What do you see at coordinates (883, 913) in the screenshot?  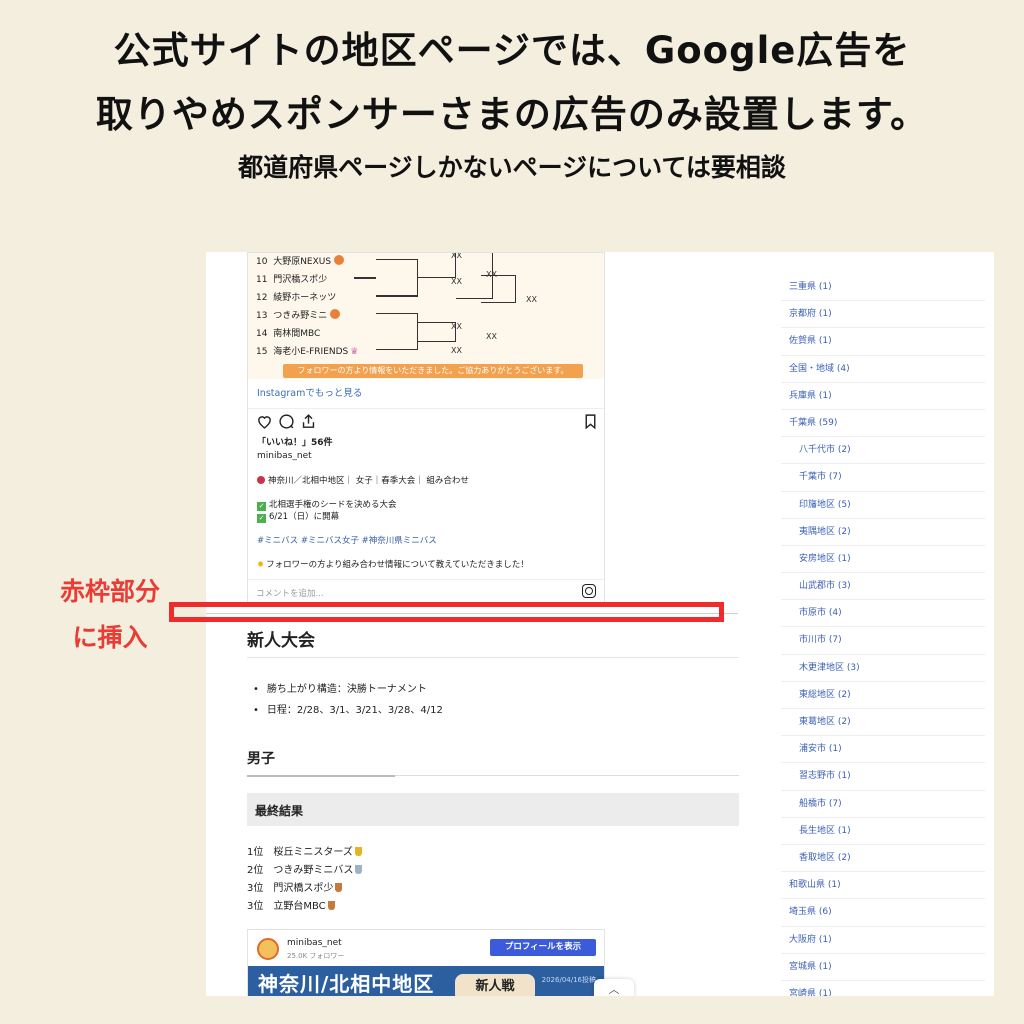 I see `sidebar-category-link: 埼玉県 (6)` at bounding box center [883, 913].